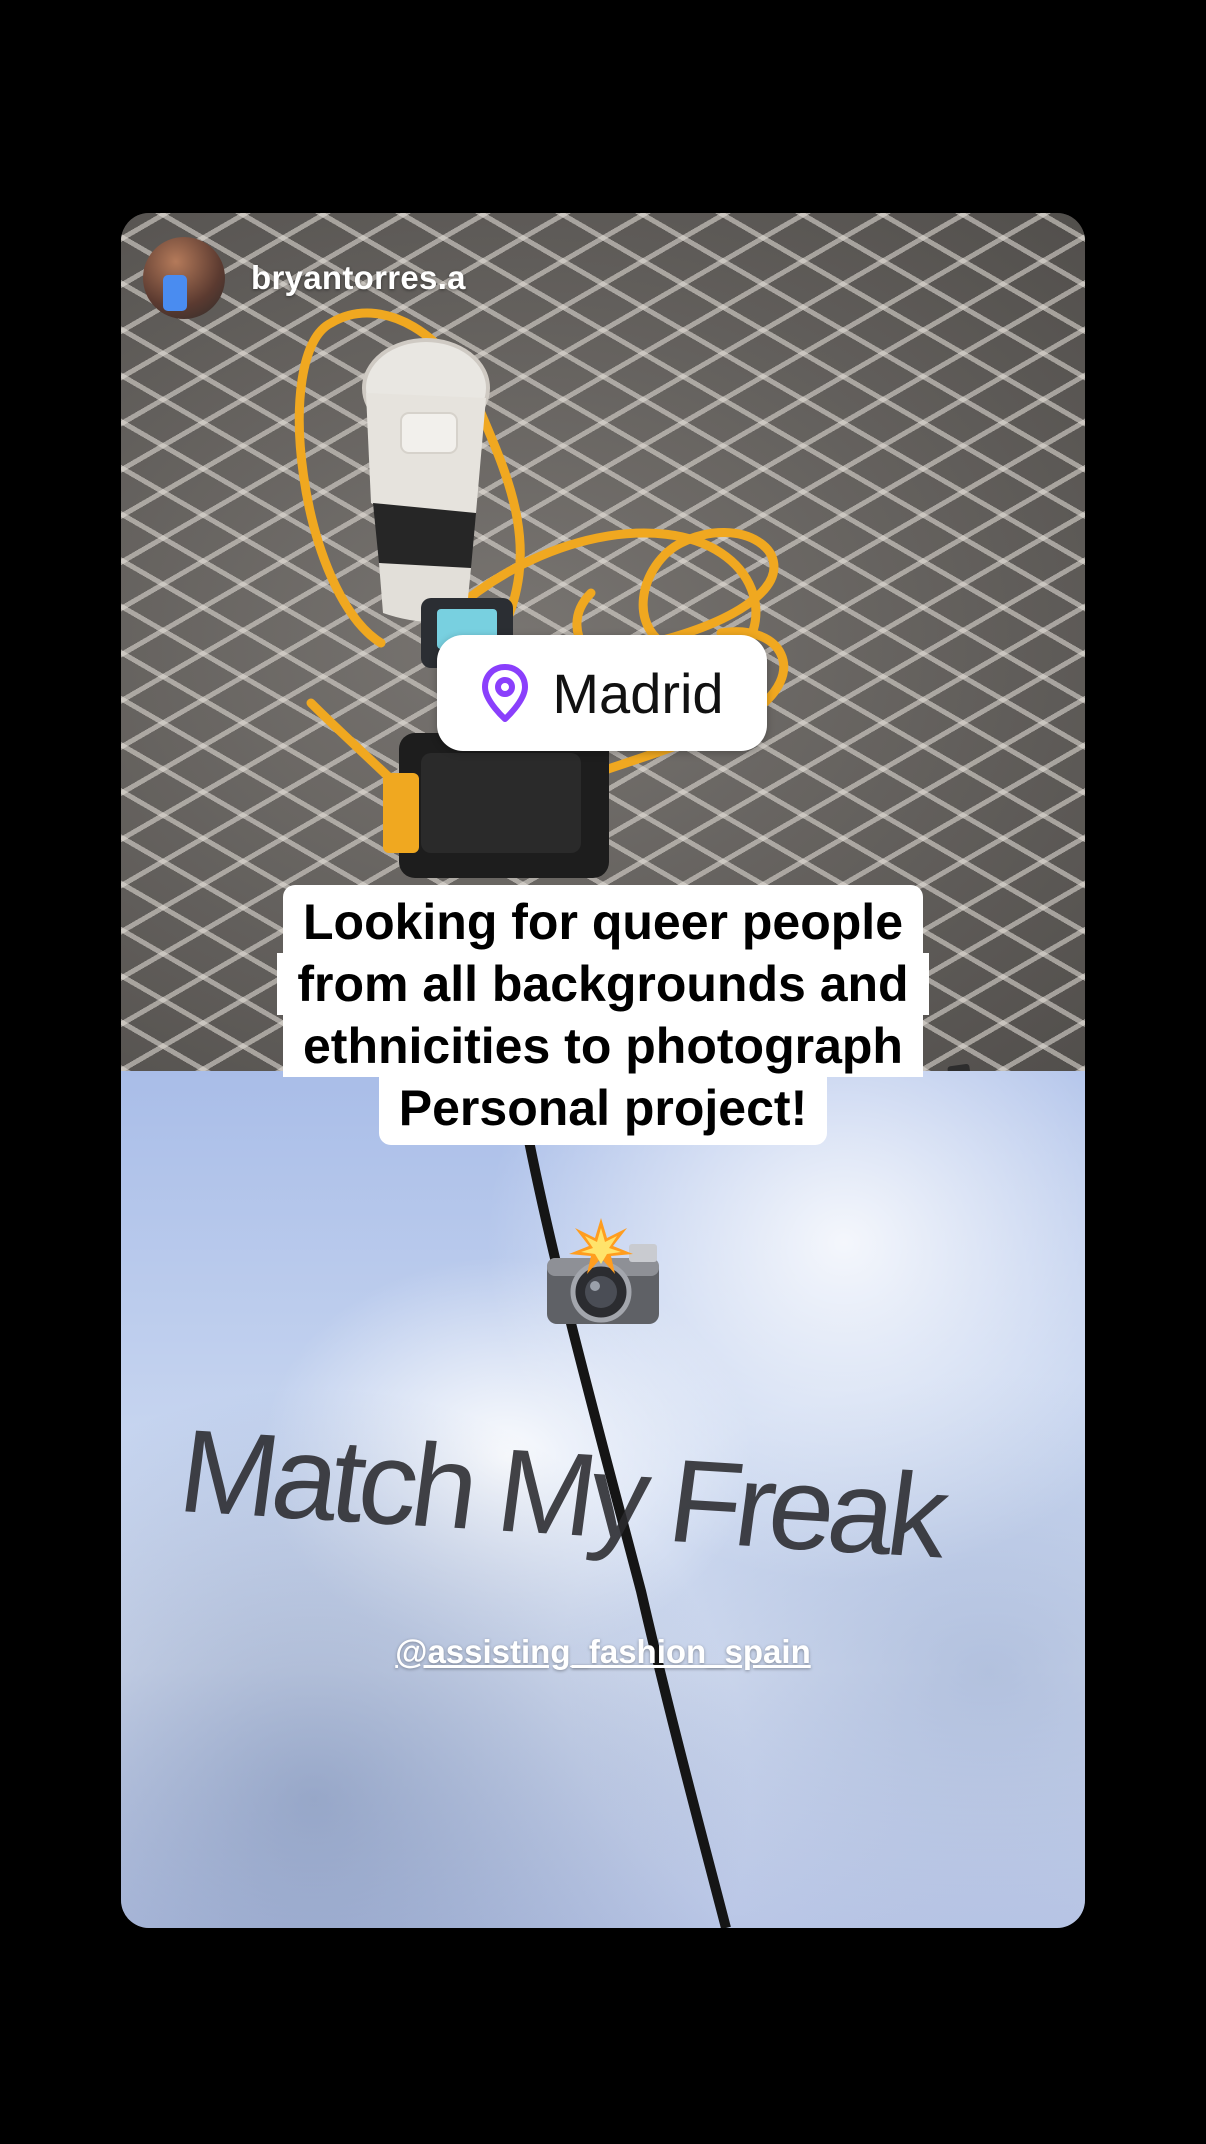 The width and height of the screenshot is (1206, 2144). Describe the element at coordinates (603, 1271) in the screenshot. I see `camera-with-flash-icon` at that location.